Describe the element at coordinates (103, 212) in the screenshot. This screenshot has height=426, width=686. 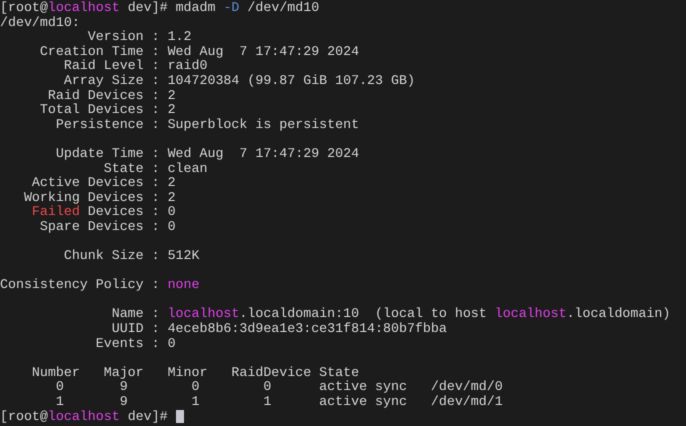
I see `terminal-line: Failed Devices : 0` at that location.